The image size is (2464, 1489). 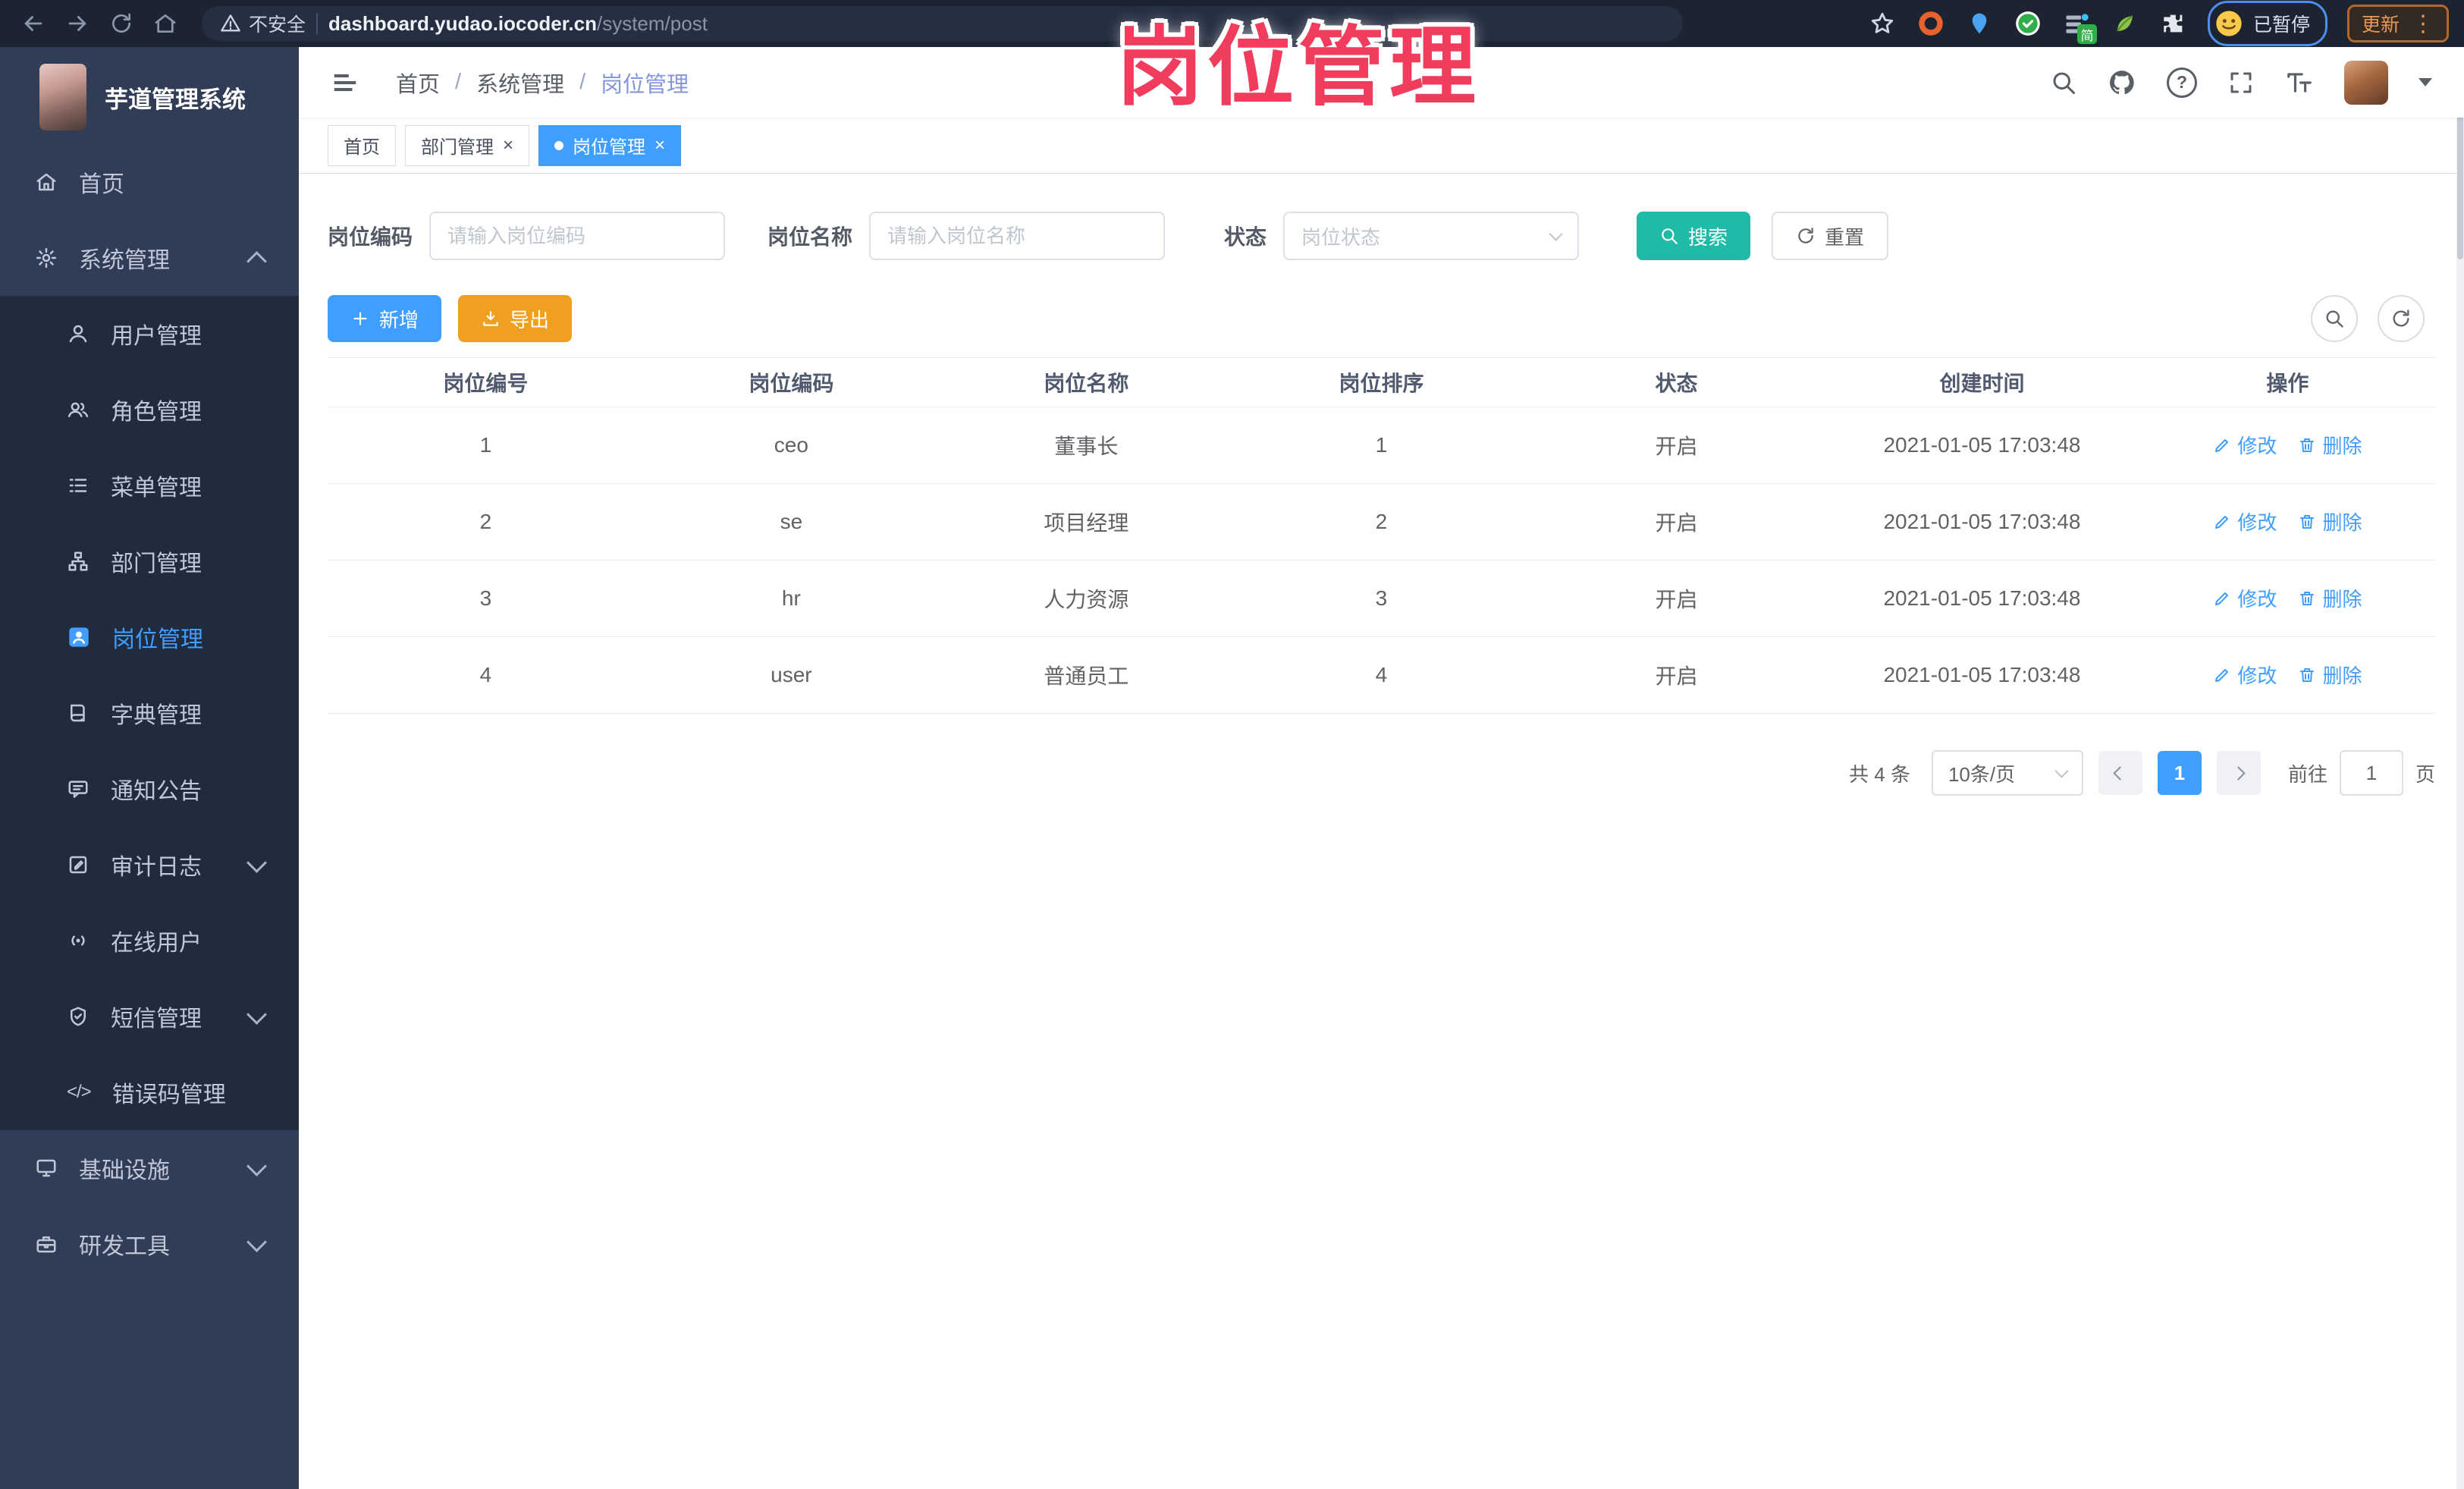 What do you see at coordinates (149, 865) in the screenshot?
I see `sidebar-item-audit-log: 审计日志` at bounding box center [149, 865].